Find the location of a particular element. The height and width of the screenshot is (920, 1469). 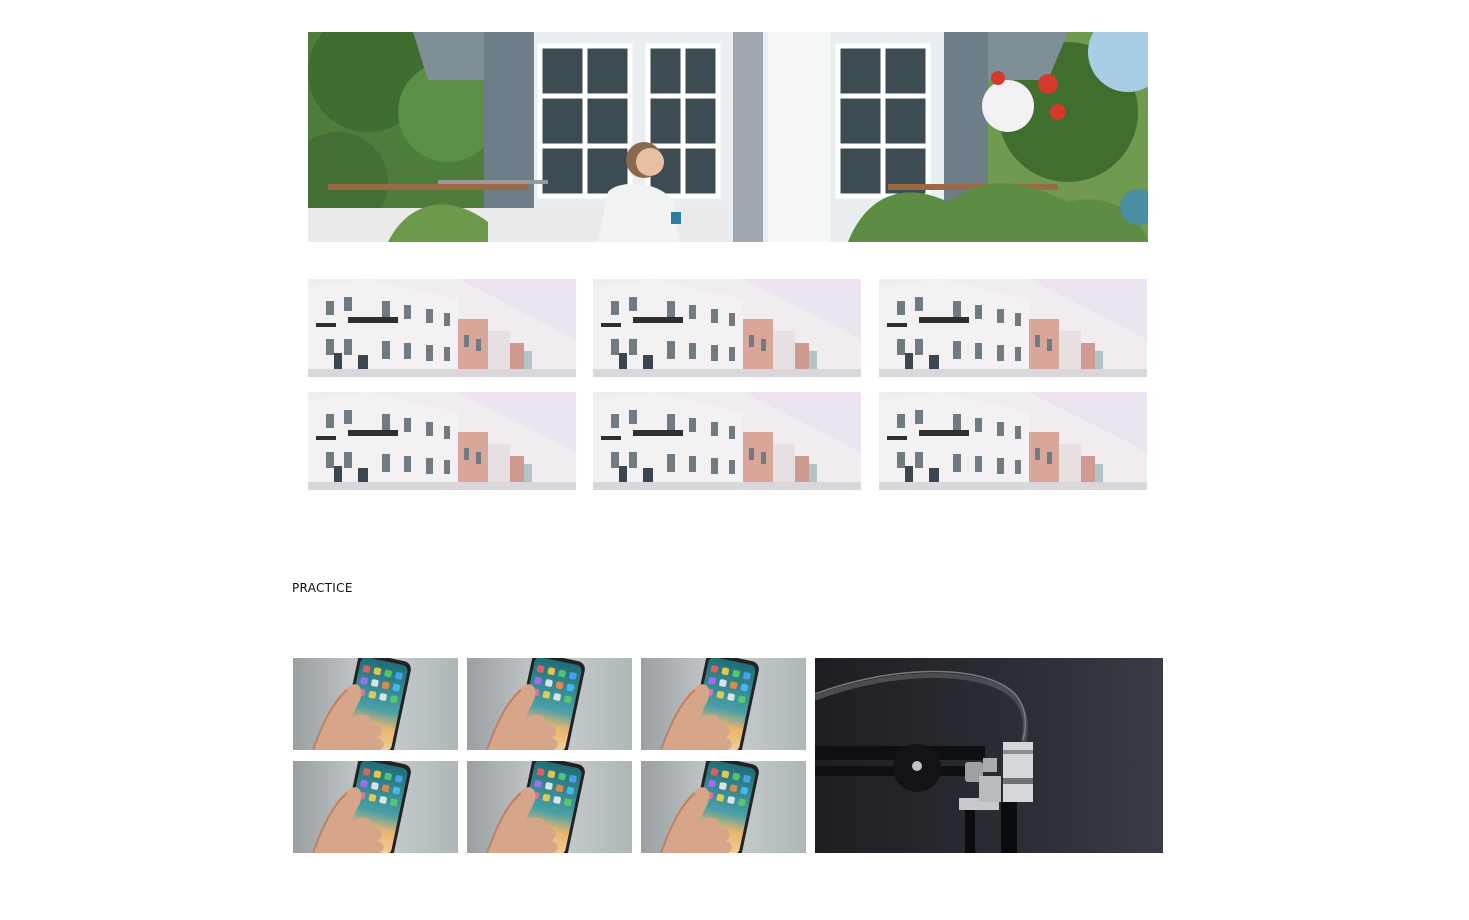

feature-microphone-image is located at coordinates (989, 755).